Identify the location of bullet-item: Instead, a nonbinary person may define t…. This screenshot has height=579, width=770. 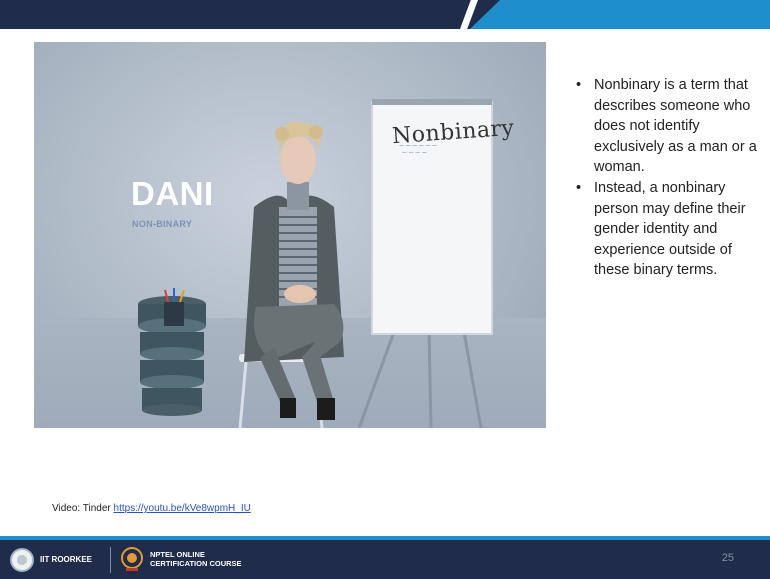
(668, 229).